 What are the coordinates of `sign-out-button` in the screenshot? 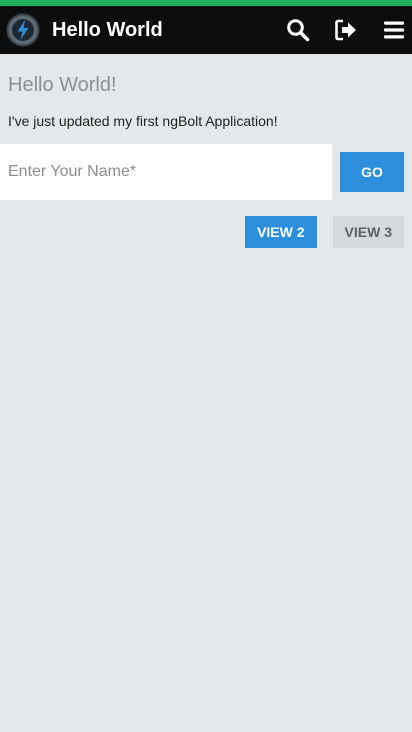 It's located at (346, 30).